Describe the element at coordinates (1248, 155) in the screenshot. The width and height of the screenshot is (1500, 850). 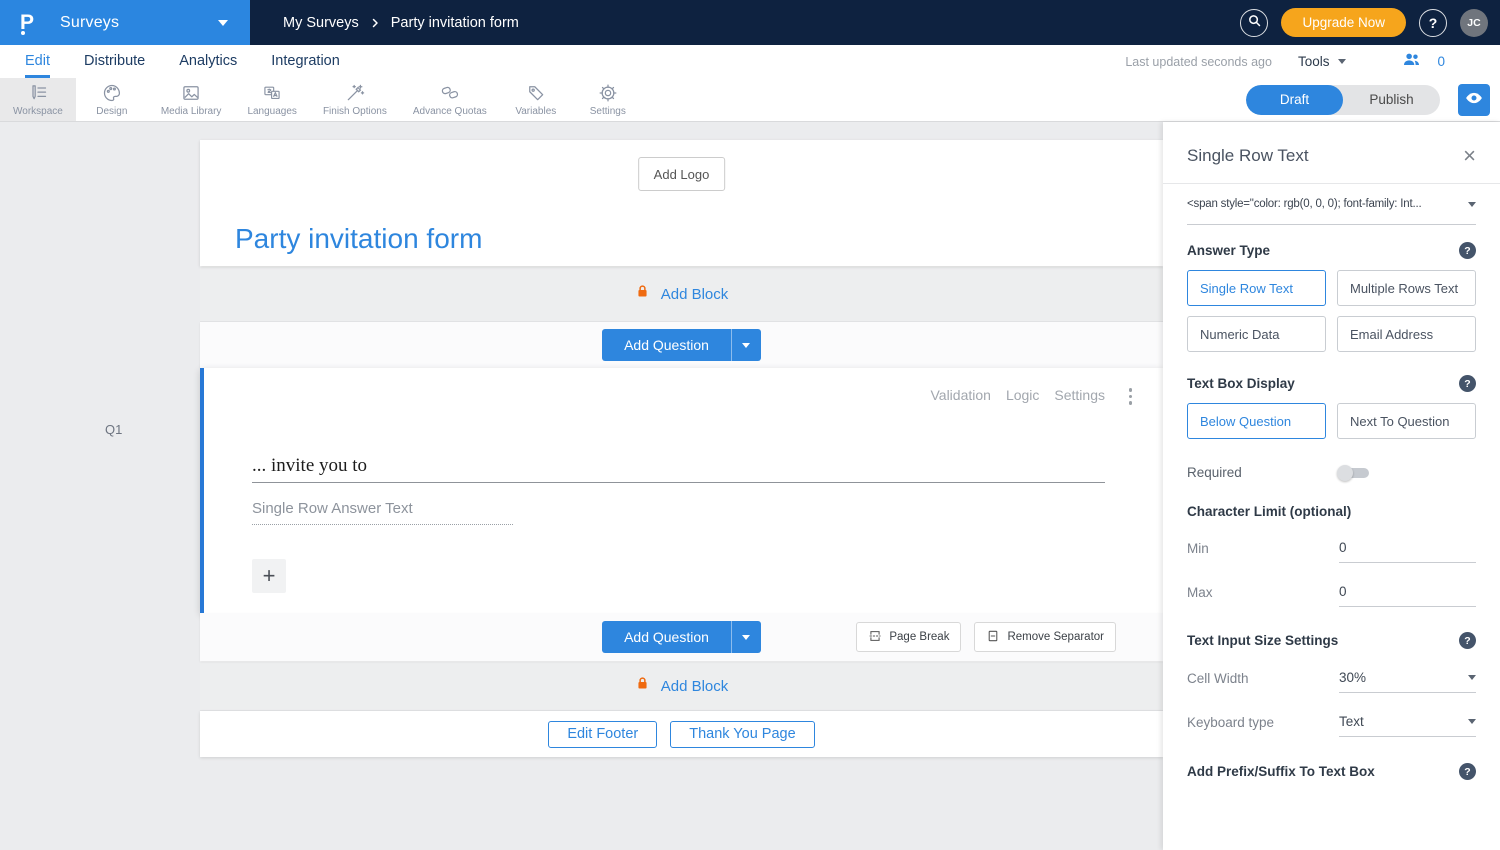
I see `panel-title: Single Row Text` at that location.